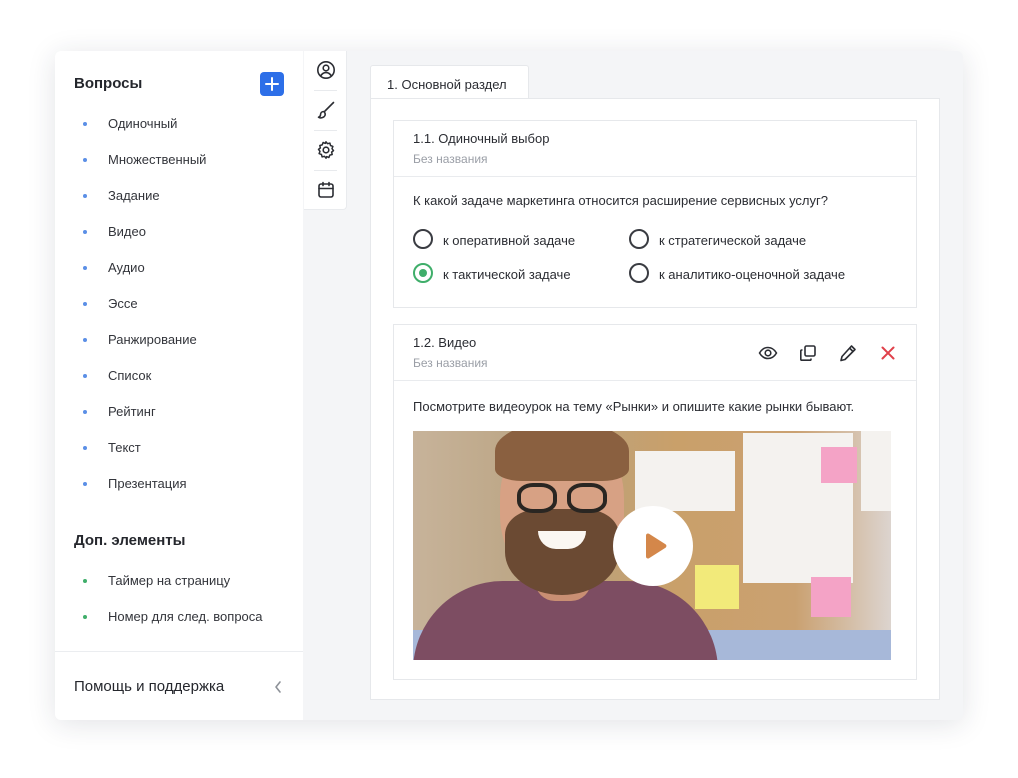 This screenshot has height=778, width=1018. Describe the element at coordinates (445, 342) in the screenshot. I see `card-title: 1.2. Видео` at that location.